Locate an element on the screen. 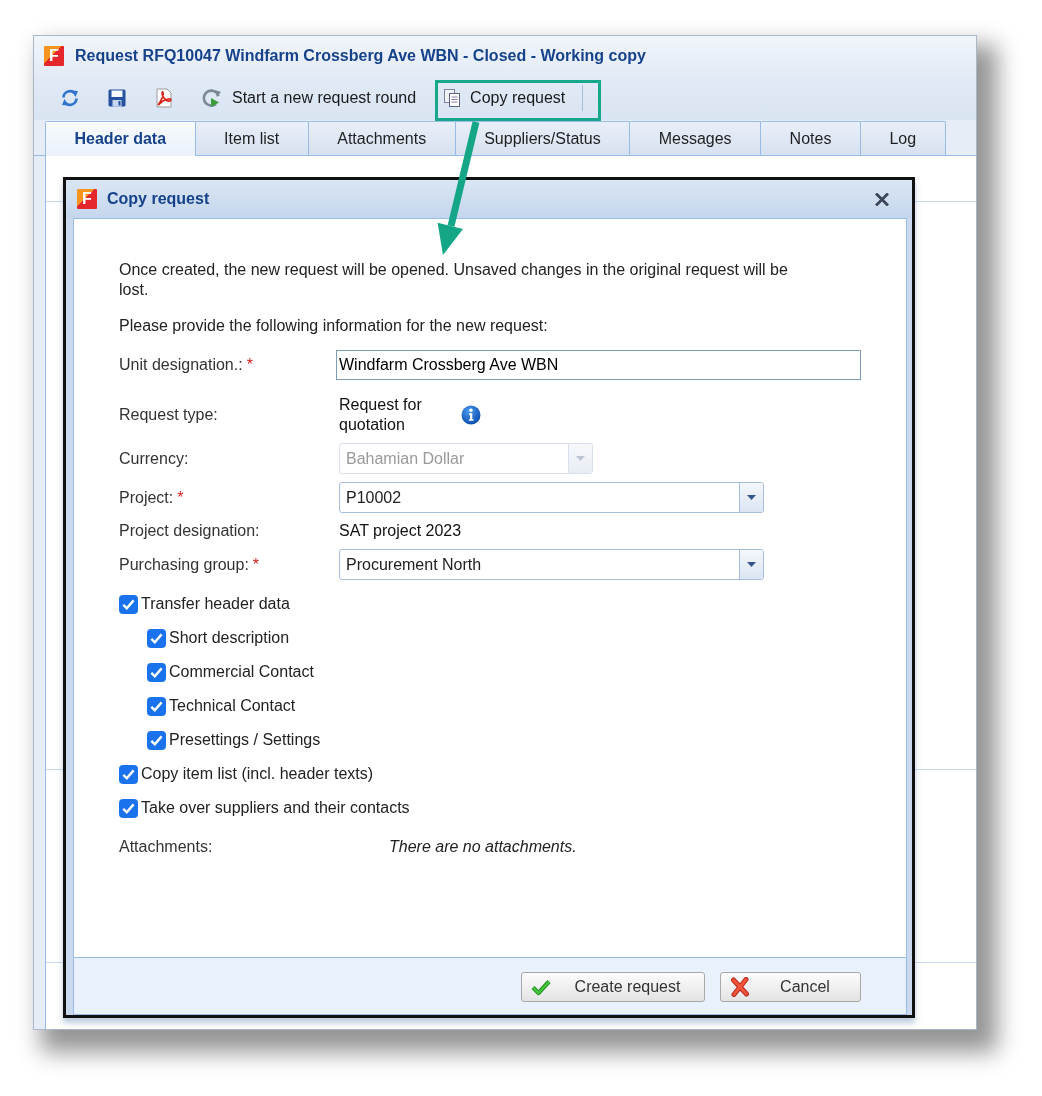 The image size is (1042, 1096). cancel-button: Cancel is located at coordinates (790, 987).